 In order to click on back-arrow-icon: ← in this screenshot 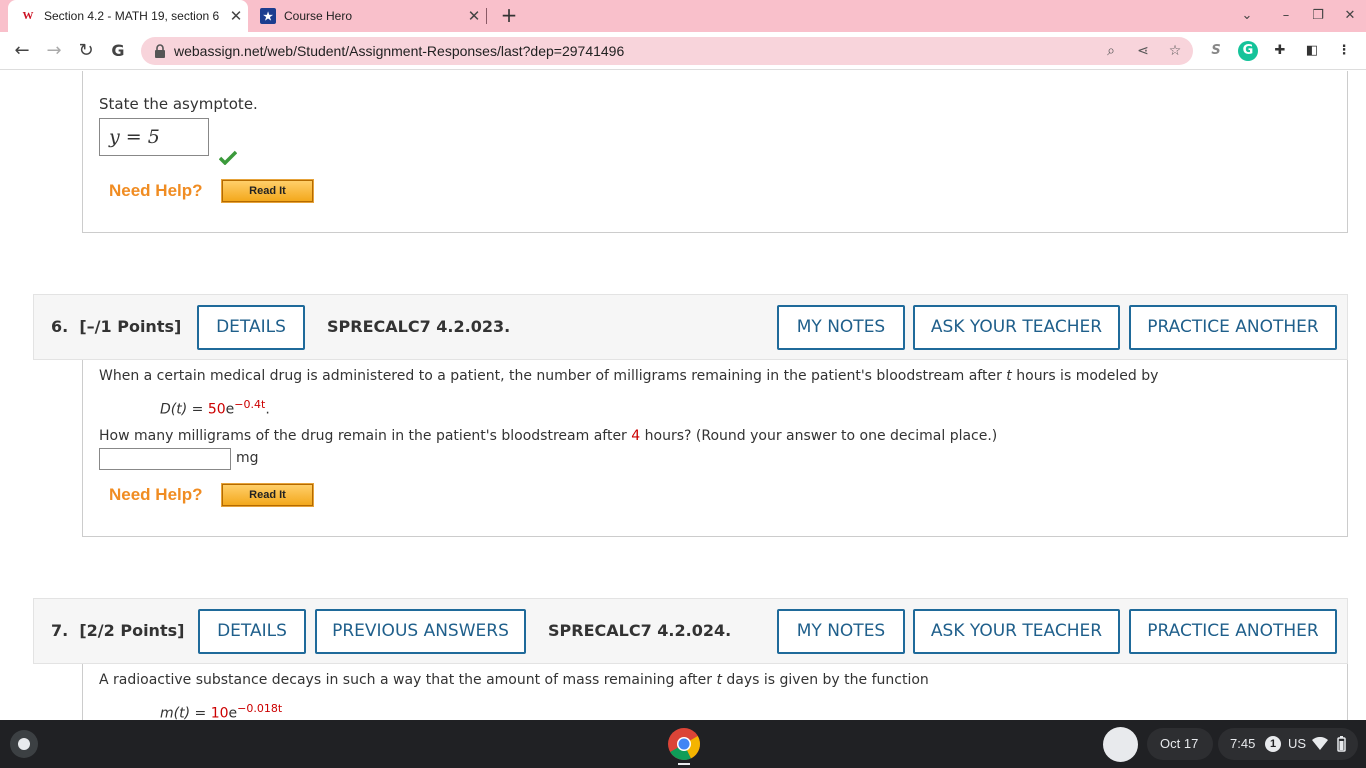, I will do `click(22, 51)`.